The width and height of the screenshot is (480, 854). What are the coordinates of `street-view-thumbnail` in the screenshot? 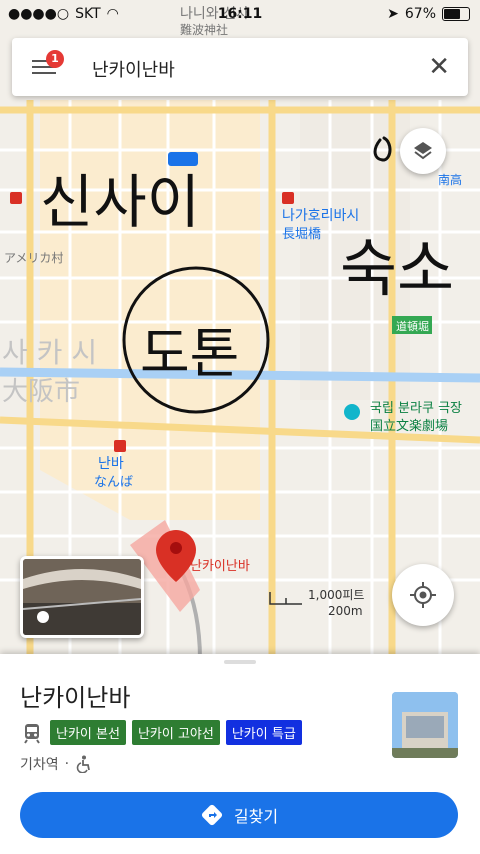 It's located at (82, 597).